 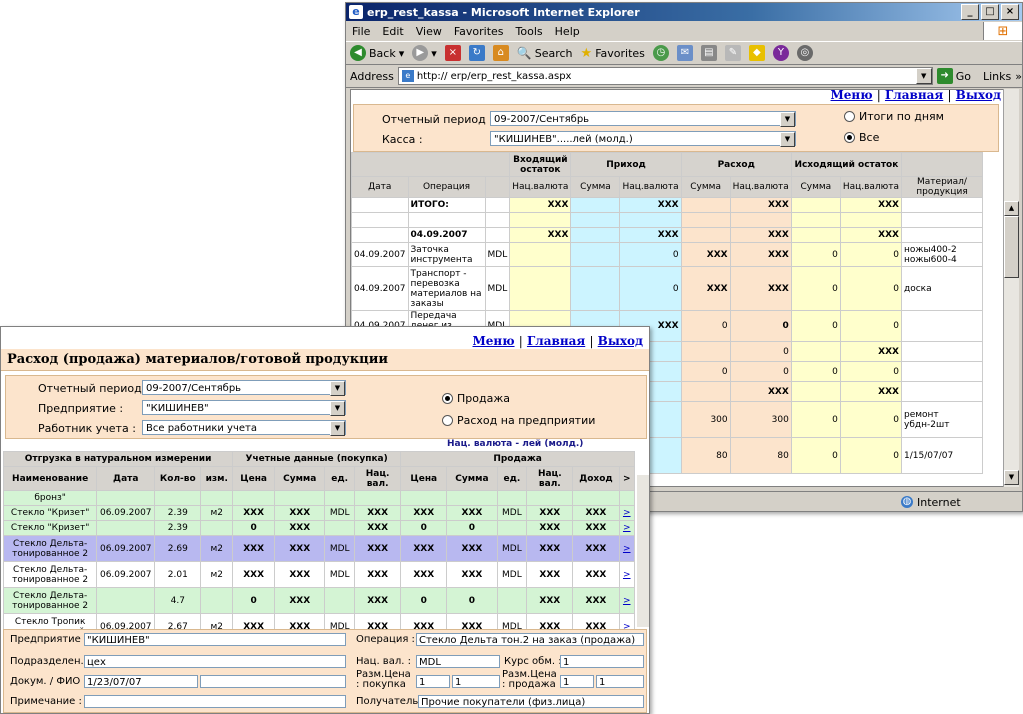 I want to click on col-closing-nat: Нац.валюта, so click(x=871, y=187).